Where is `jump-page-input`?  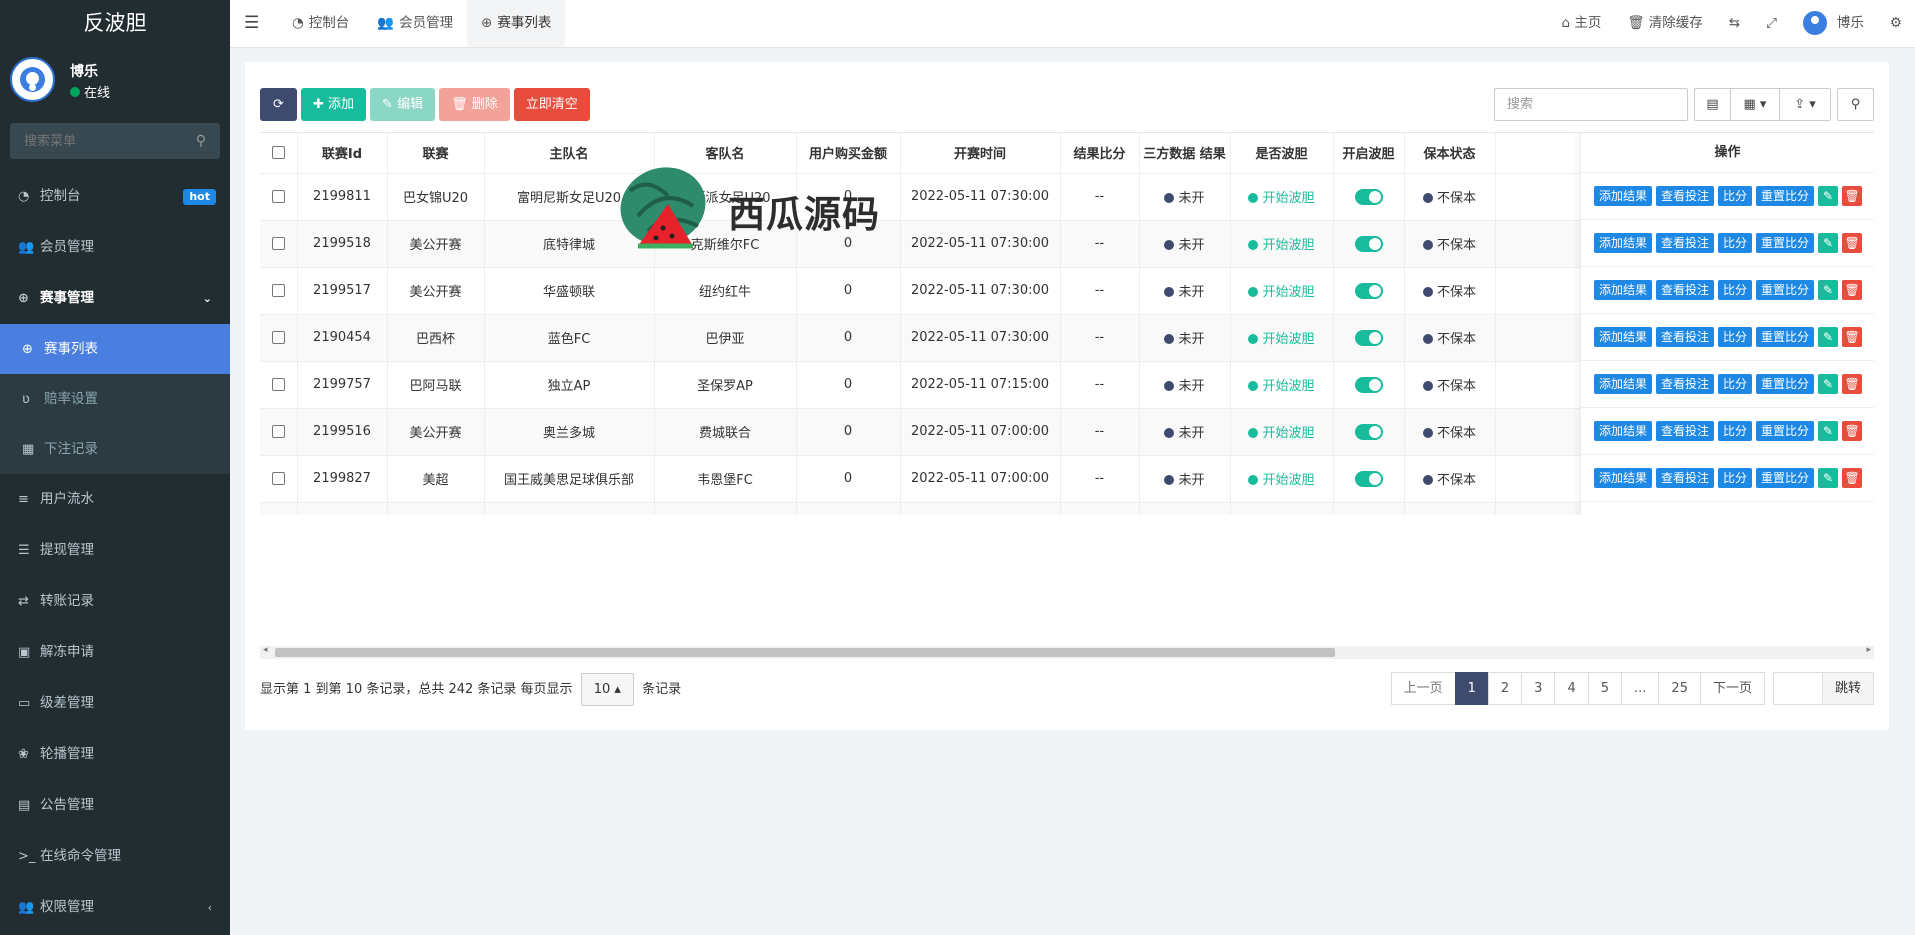
jump-page-input is located at coordinates (1797, 688).